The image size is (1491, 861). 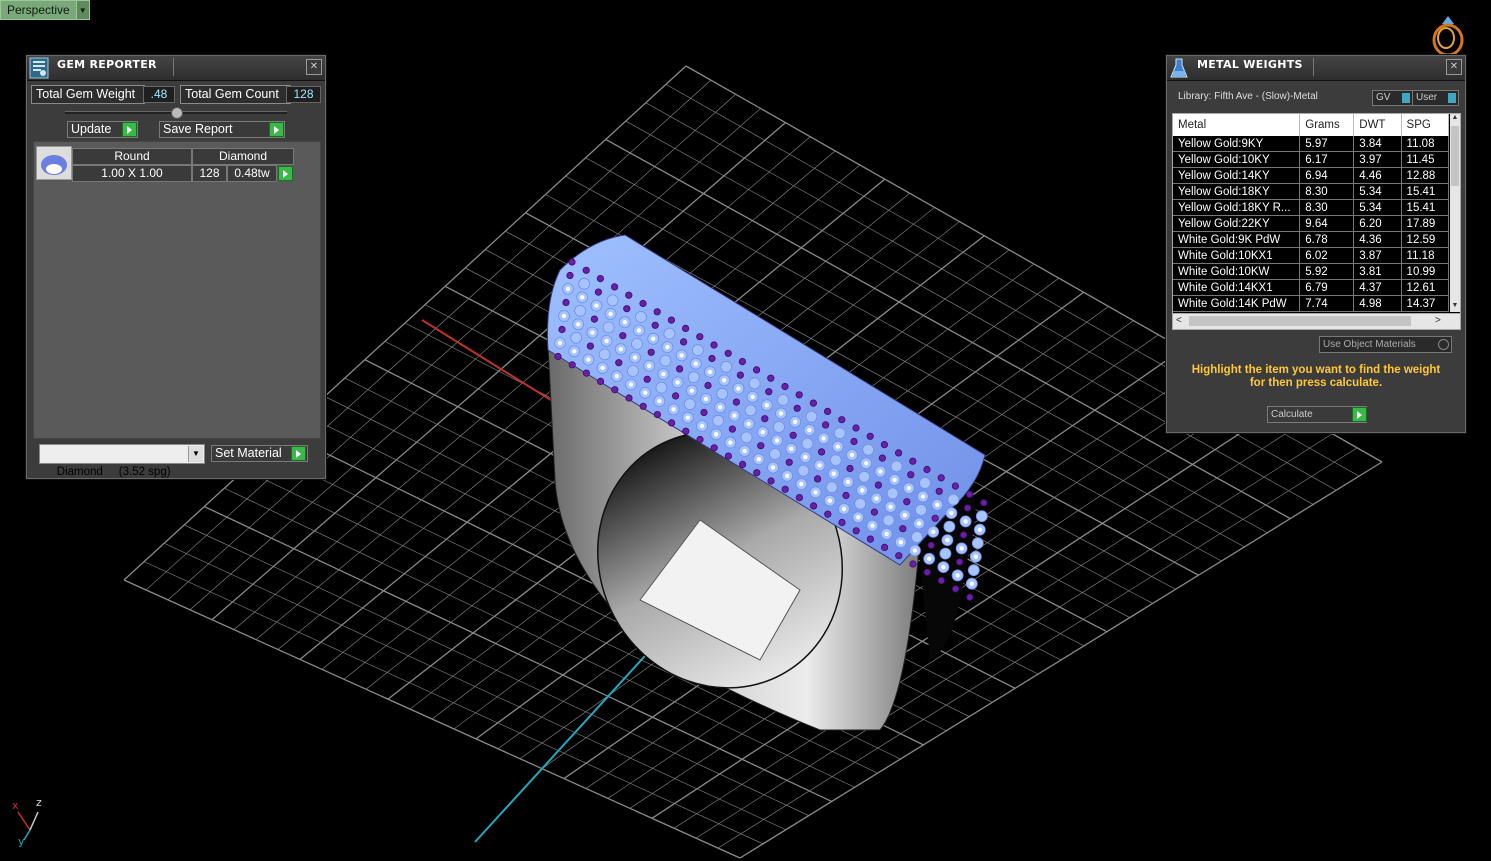 I want to click on gem-reporter-titlebar: GEM REPORTER ✕, so click(x=176, y=68).